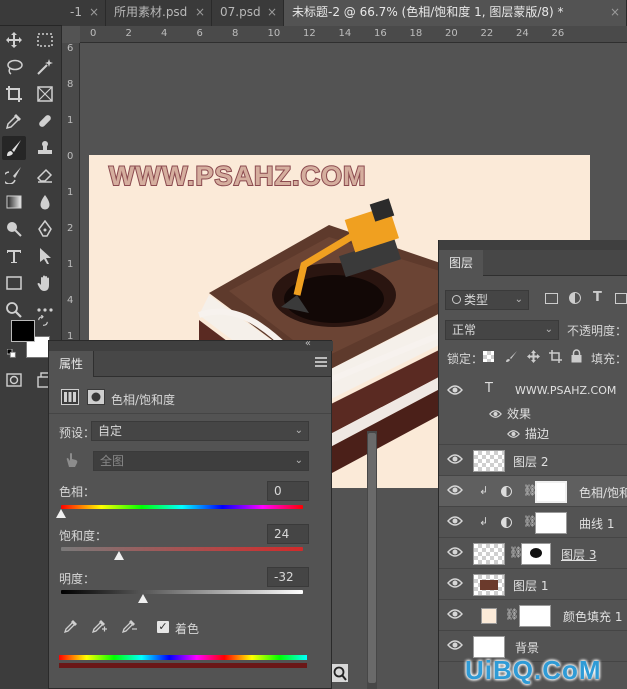 The width and height of the screenshot is (627, 689). I want to click on layer-row-hue-saturation: ↲ ⛓ 色相/饱和, so click(533, 491).